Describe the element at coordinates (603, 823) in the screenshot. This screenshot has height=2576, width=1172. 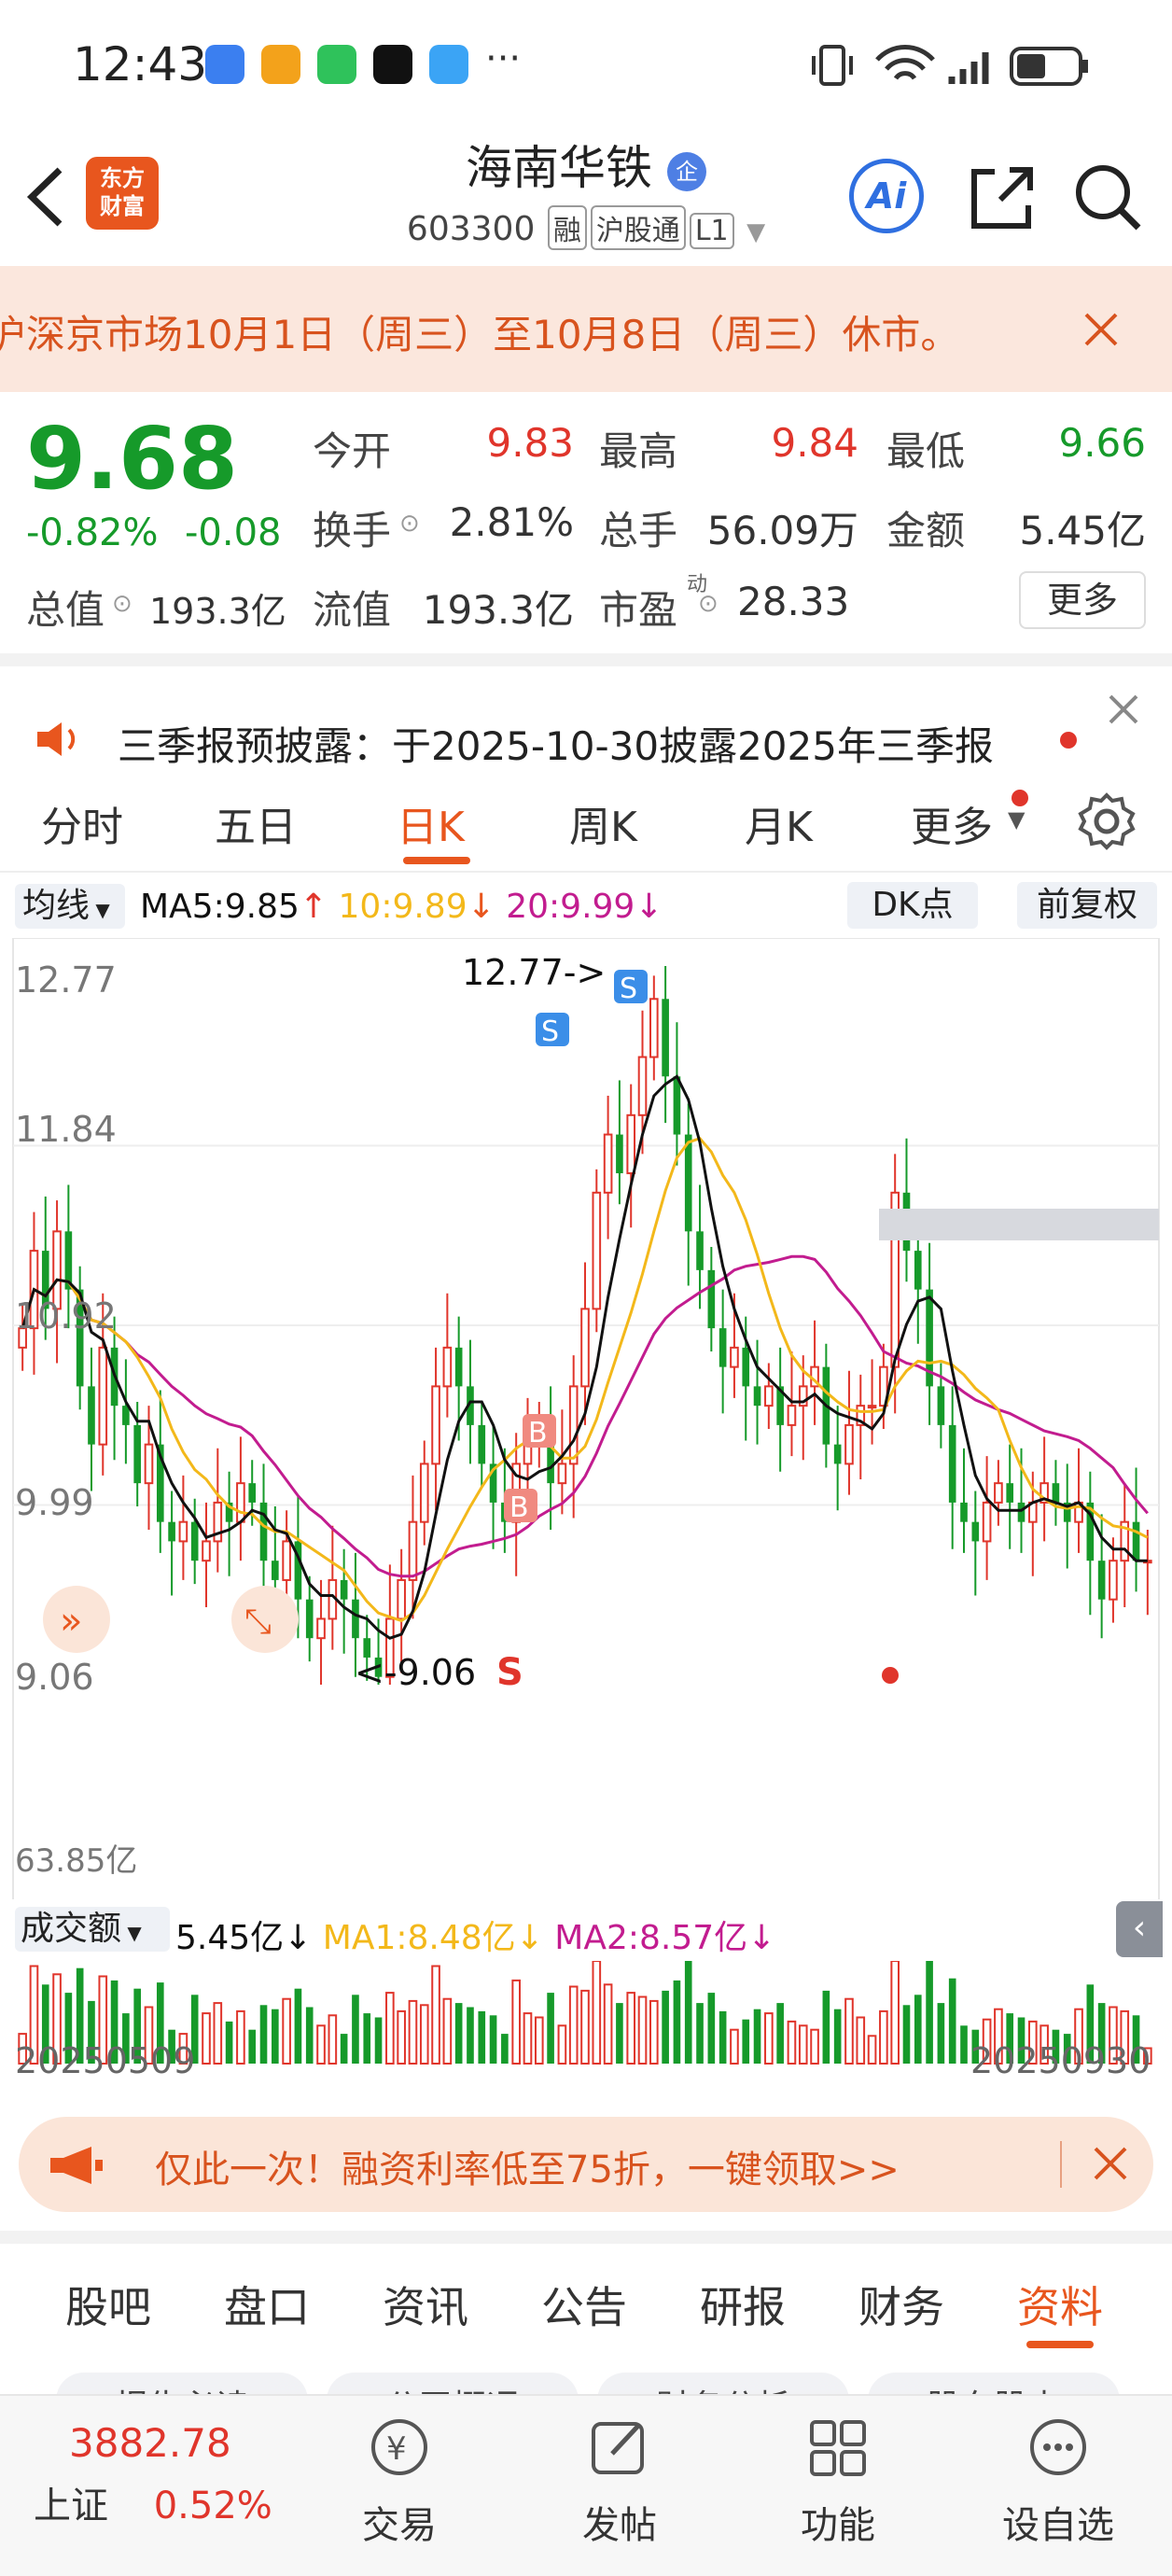
I see `tab-weekly-k: 周K` at that location.